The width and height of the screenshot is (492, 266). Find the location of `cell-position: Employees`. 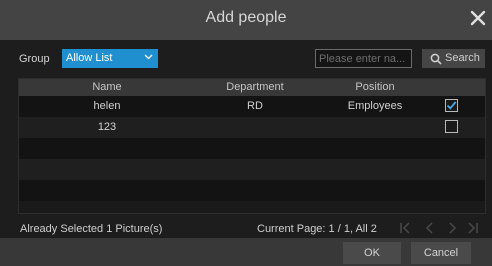

cell-position: Employees is located at coordinates (375, 106).